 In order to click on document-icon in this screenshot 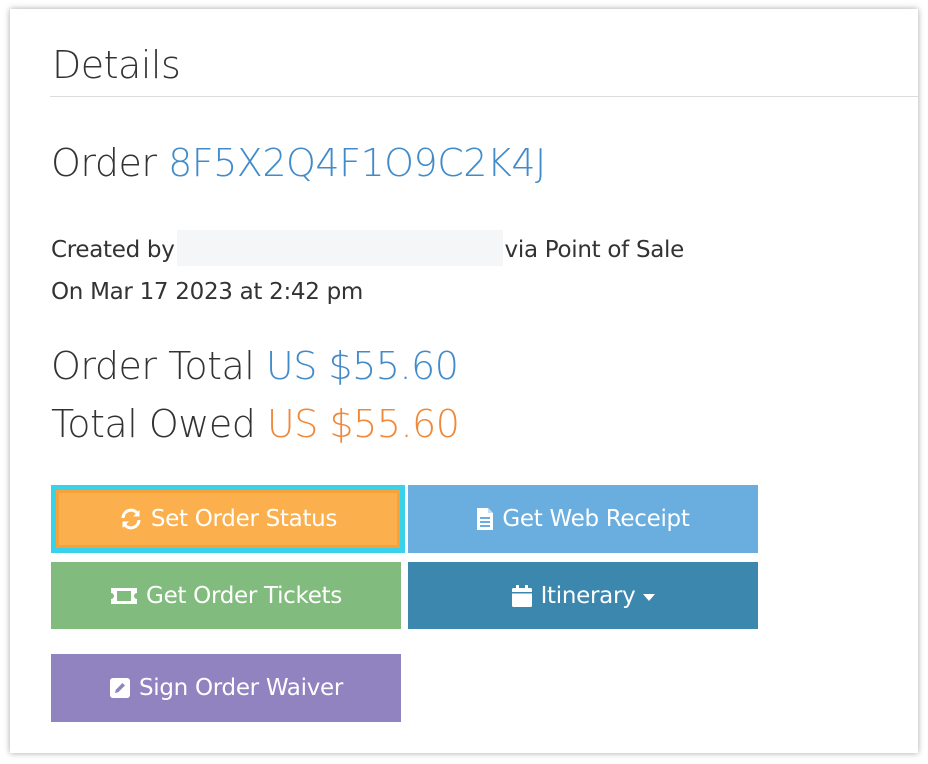, I will do `click(485, 519)`.